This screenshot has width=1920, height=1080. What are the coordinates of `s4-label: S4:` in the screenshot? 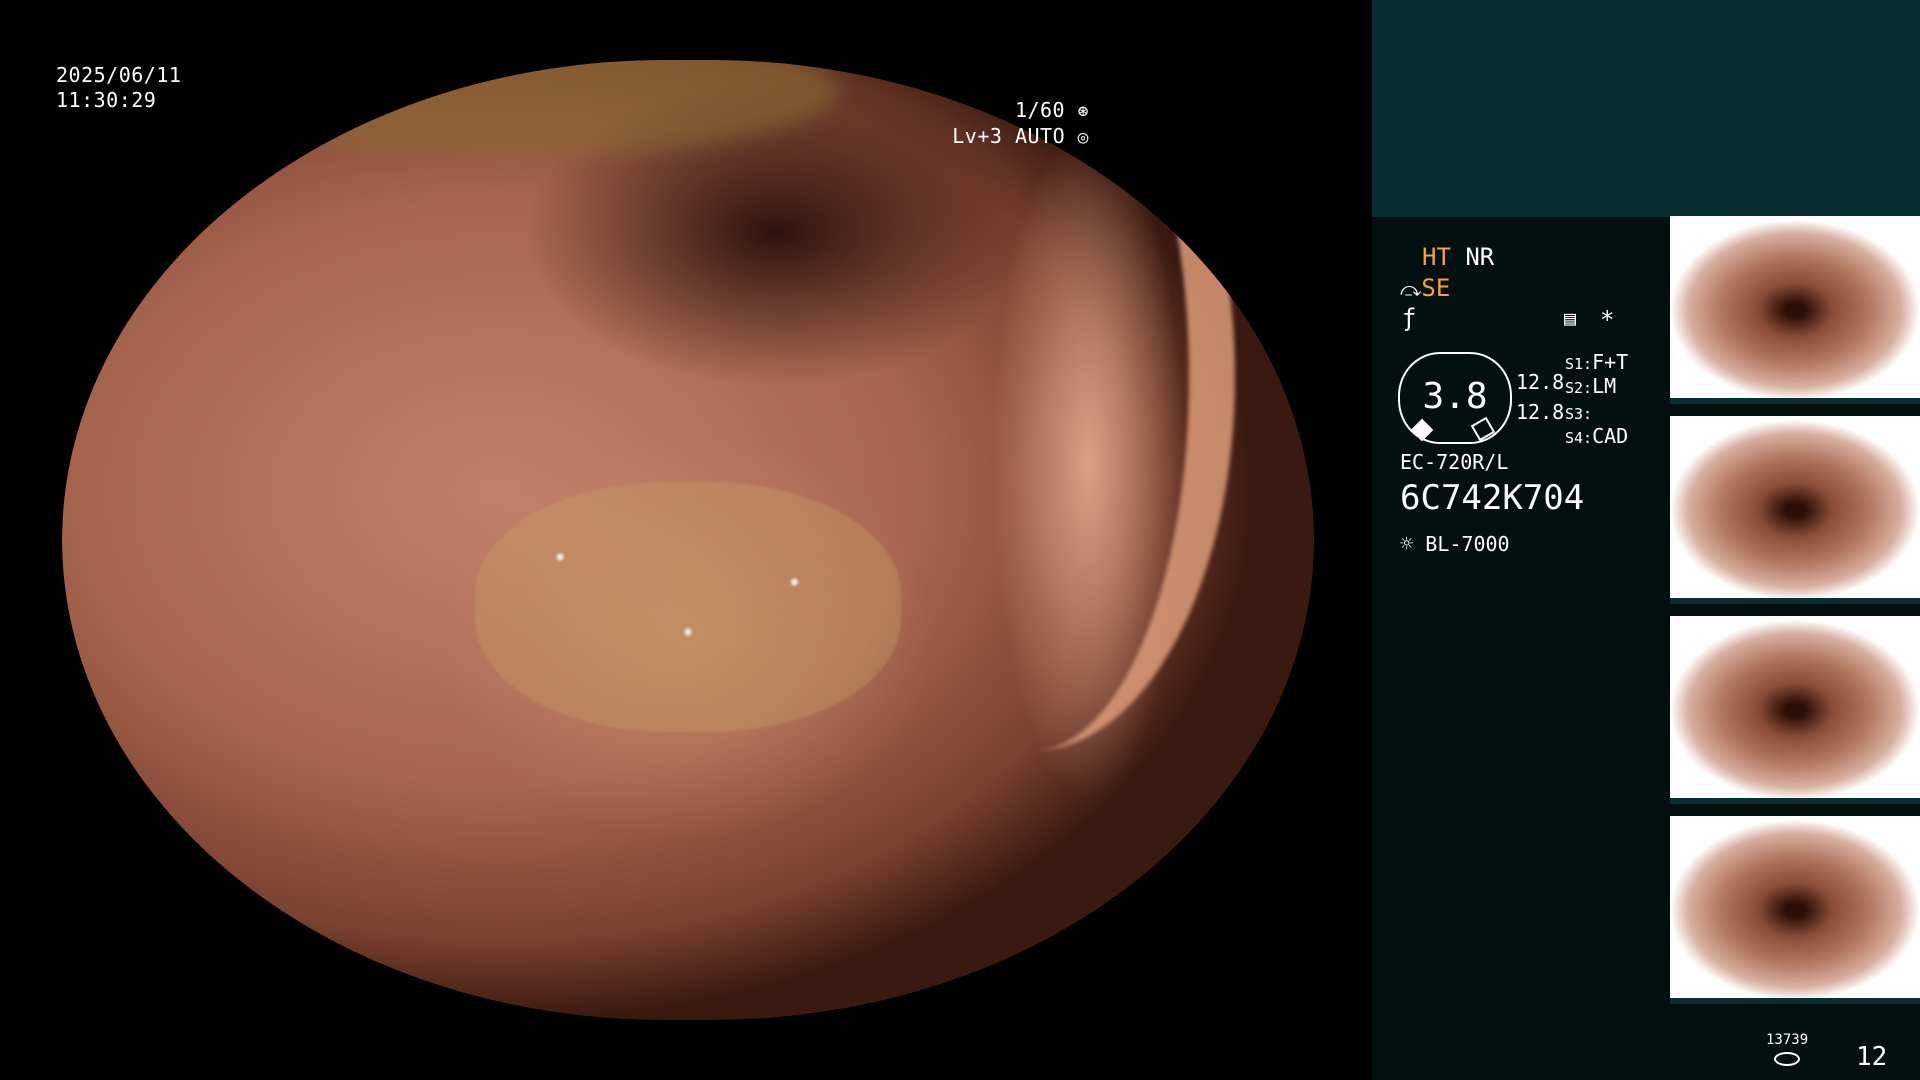 It's located at (1579, 438).